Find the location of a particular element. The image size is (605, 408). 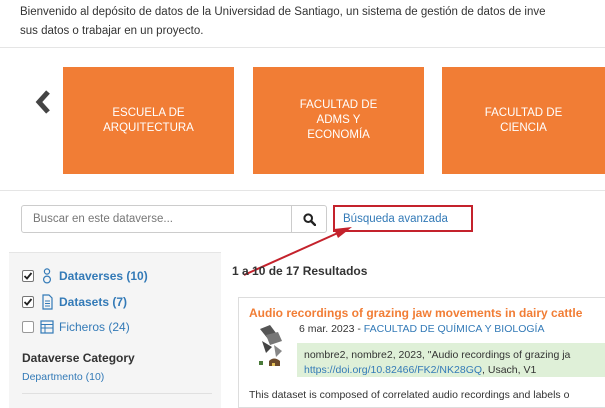

tile-label: FACULTAD DE ADMS Y ECONOMÍA is located at coordinates (338, 120).